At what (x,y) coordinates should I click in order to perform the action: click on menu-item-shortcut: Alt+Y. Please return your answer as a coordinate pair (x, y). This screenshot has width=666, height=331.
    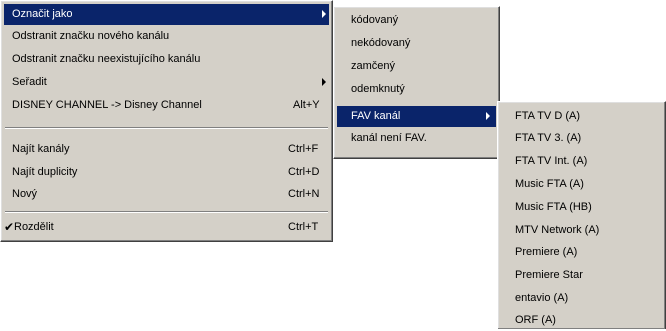
    Looking at the image, I should click on (306, 105).